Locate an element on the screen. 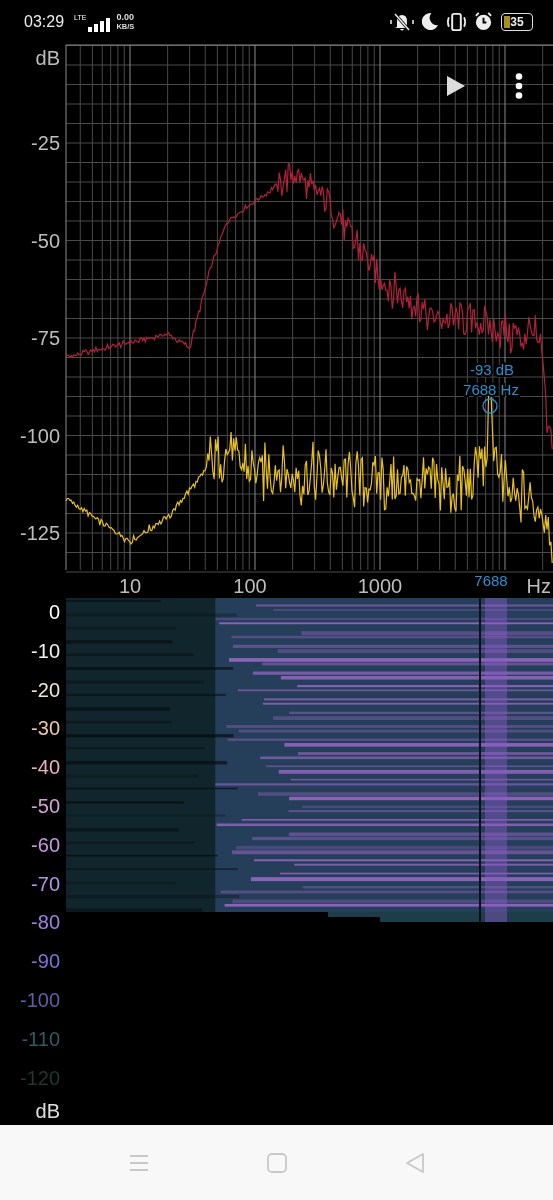  peak-marker is located at coordinates (490, 406).